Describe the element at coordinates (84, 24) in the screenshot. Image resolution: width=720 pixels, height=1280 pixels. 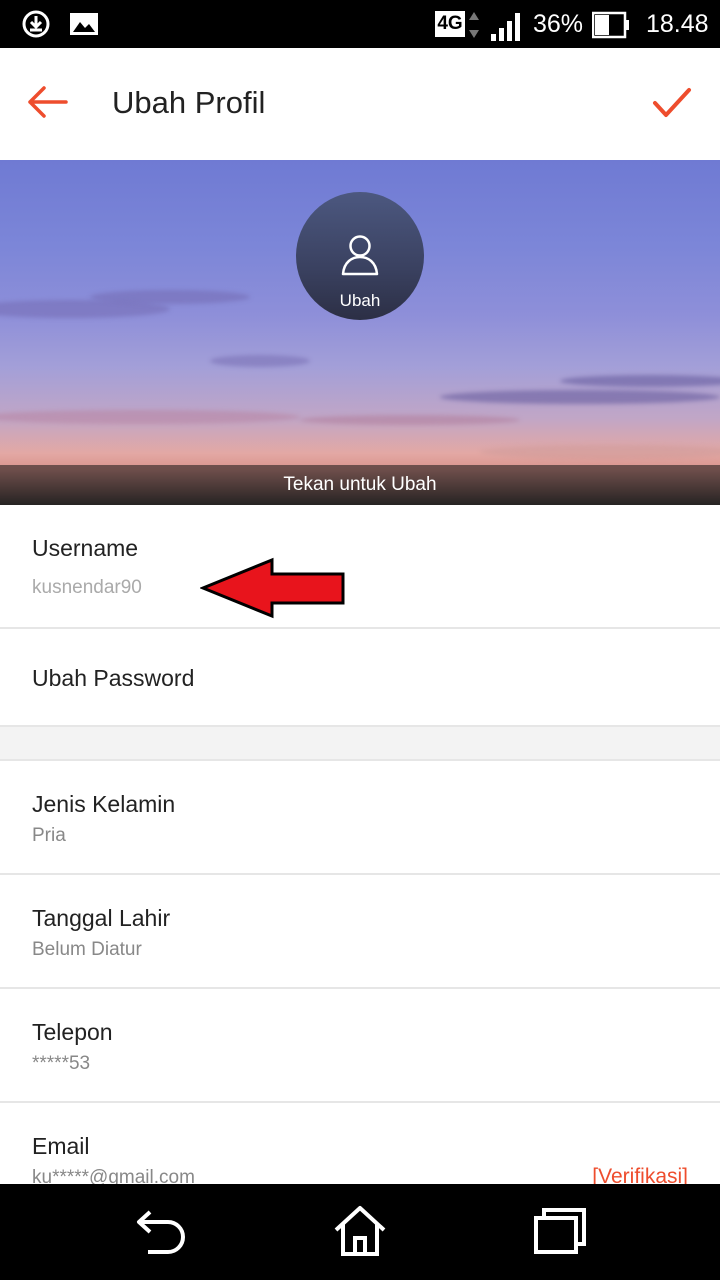
I see `image-icon` at that location.